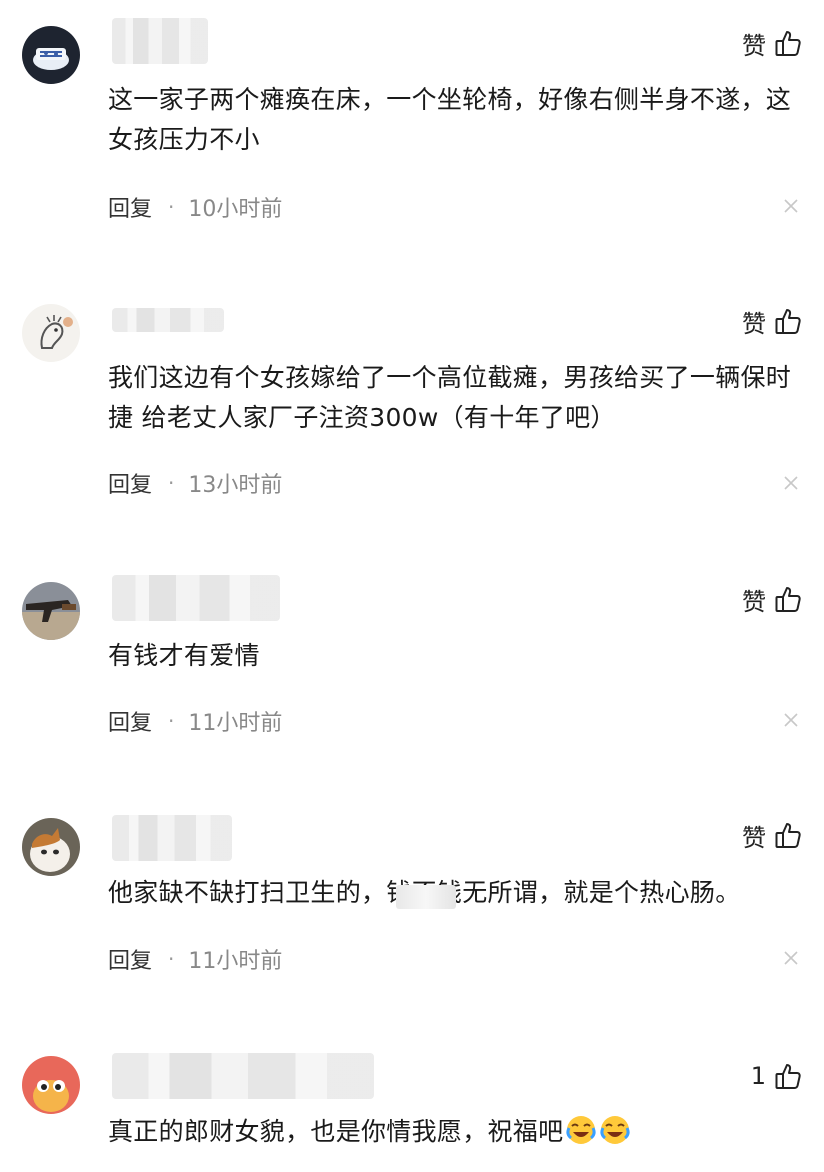 The width and height of the screenshot is (824, 1172). What do you see at coordinates (184, 655) in the screenshot?
I see `comment-text: 有钱才有爱情` at bounding box center [184, 655].